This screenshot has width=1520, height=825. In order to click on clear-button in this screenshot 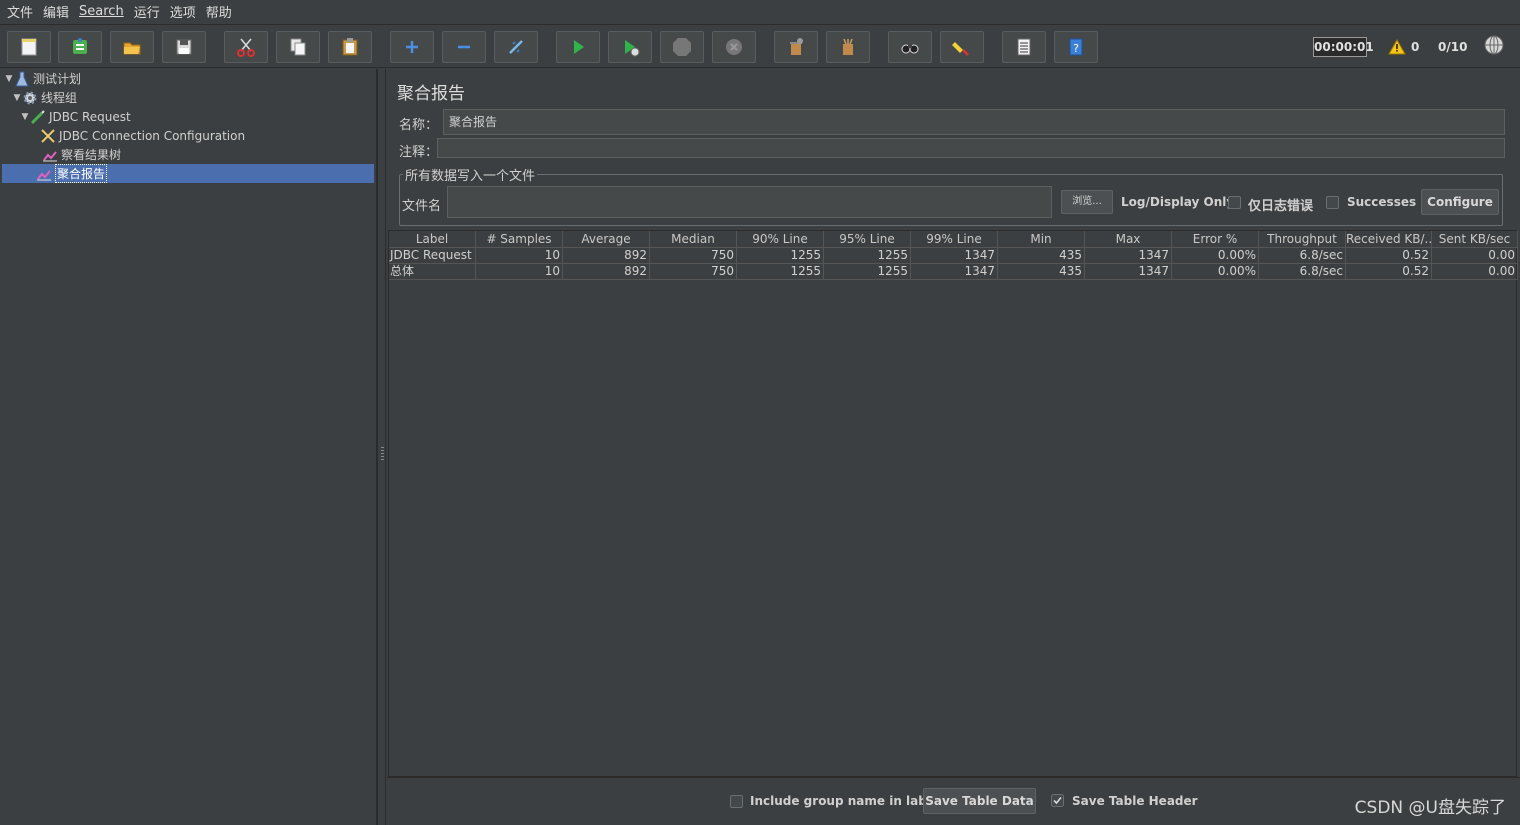, I will do `click(796, 47)`.